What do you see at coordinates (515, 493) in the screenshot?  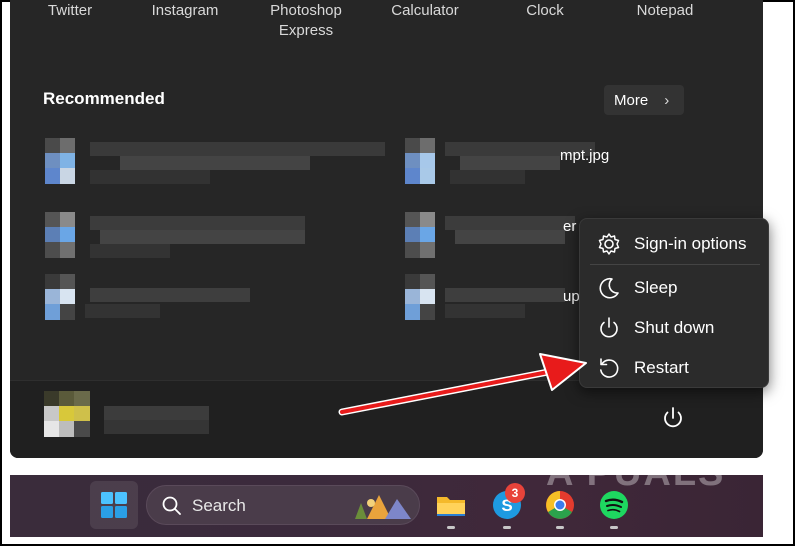 I see `notification-badge: 3` at bounding box center [515, 493].